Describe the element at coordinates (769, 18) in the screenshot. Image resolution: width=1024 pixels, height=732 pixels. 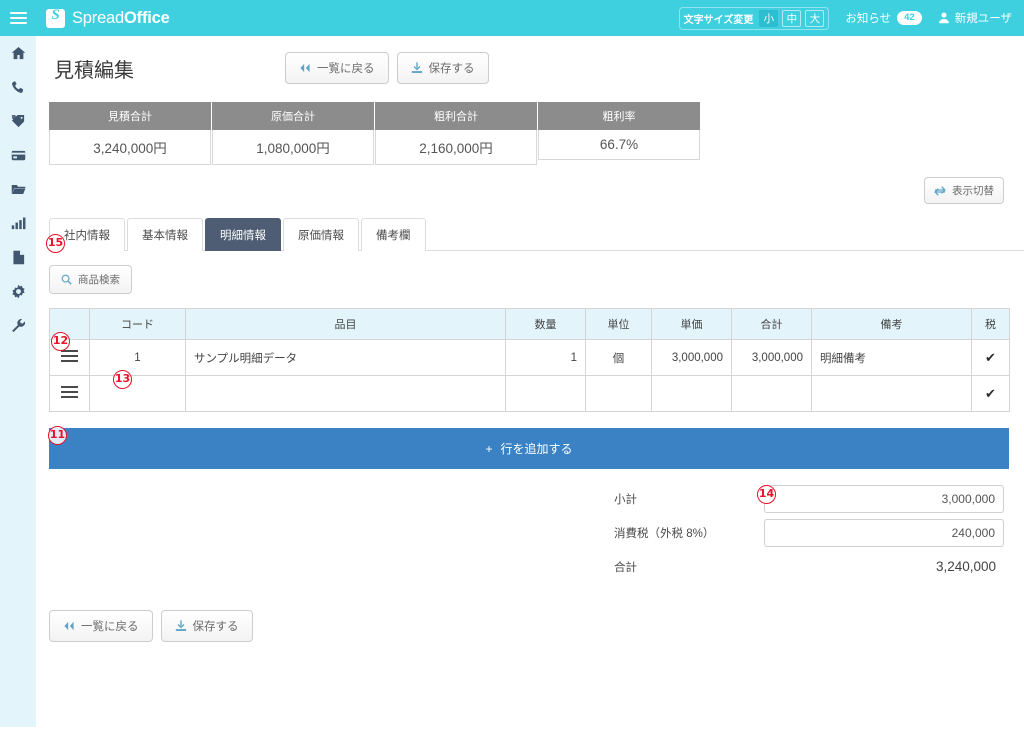
I see `font-size-small-button: 小` at that location.